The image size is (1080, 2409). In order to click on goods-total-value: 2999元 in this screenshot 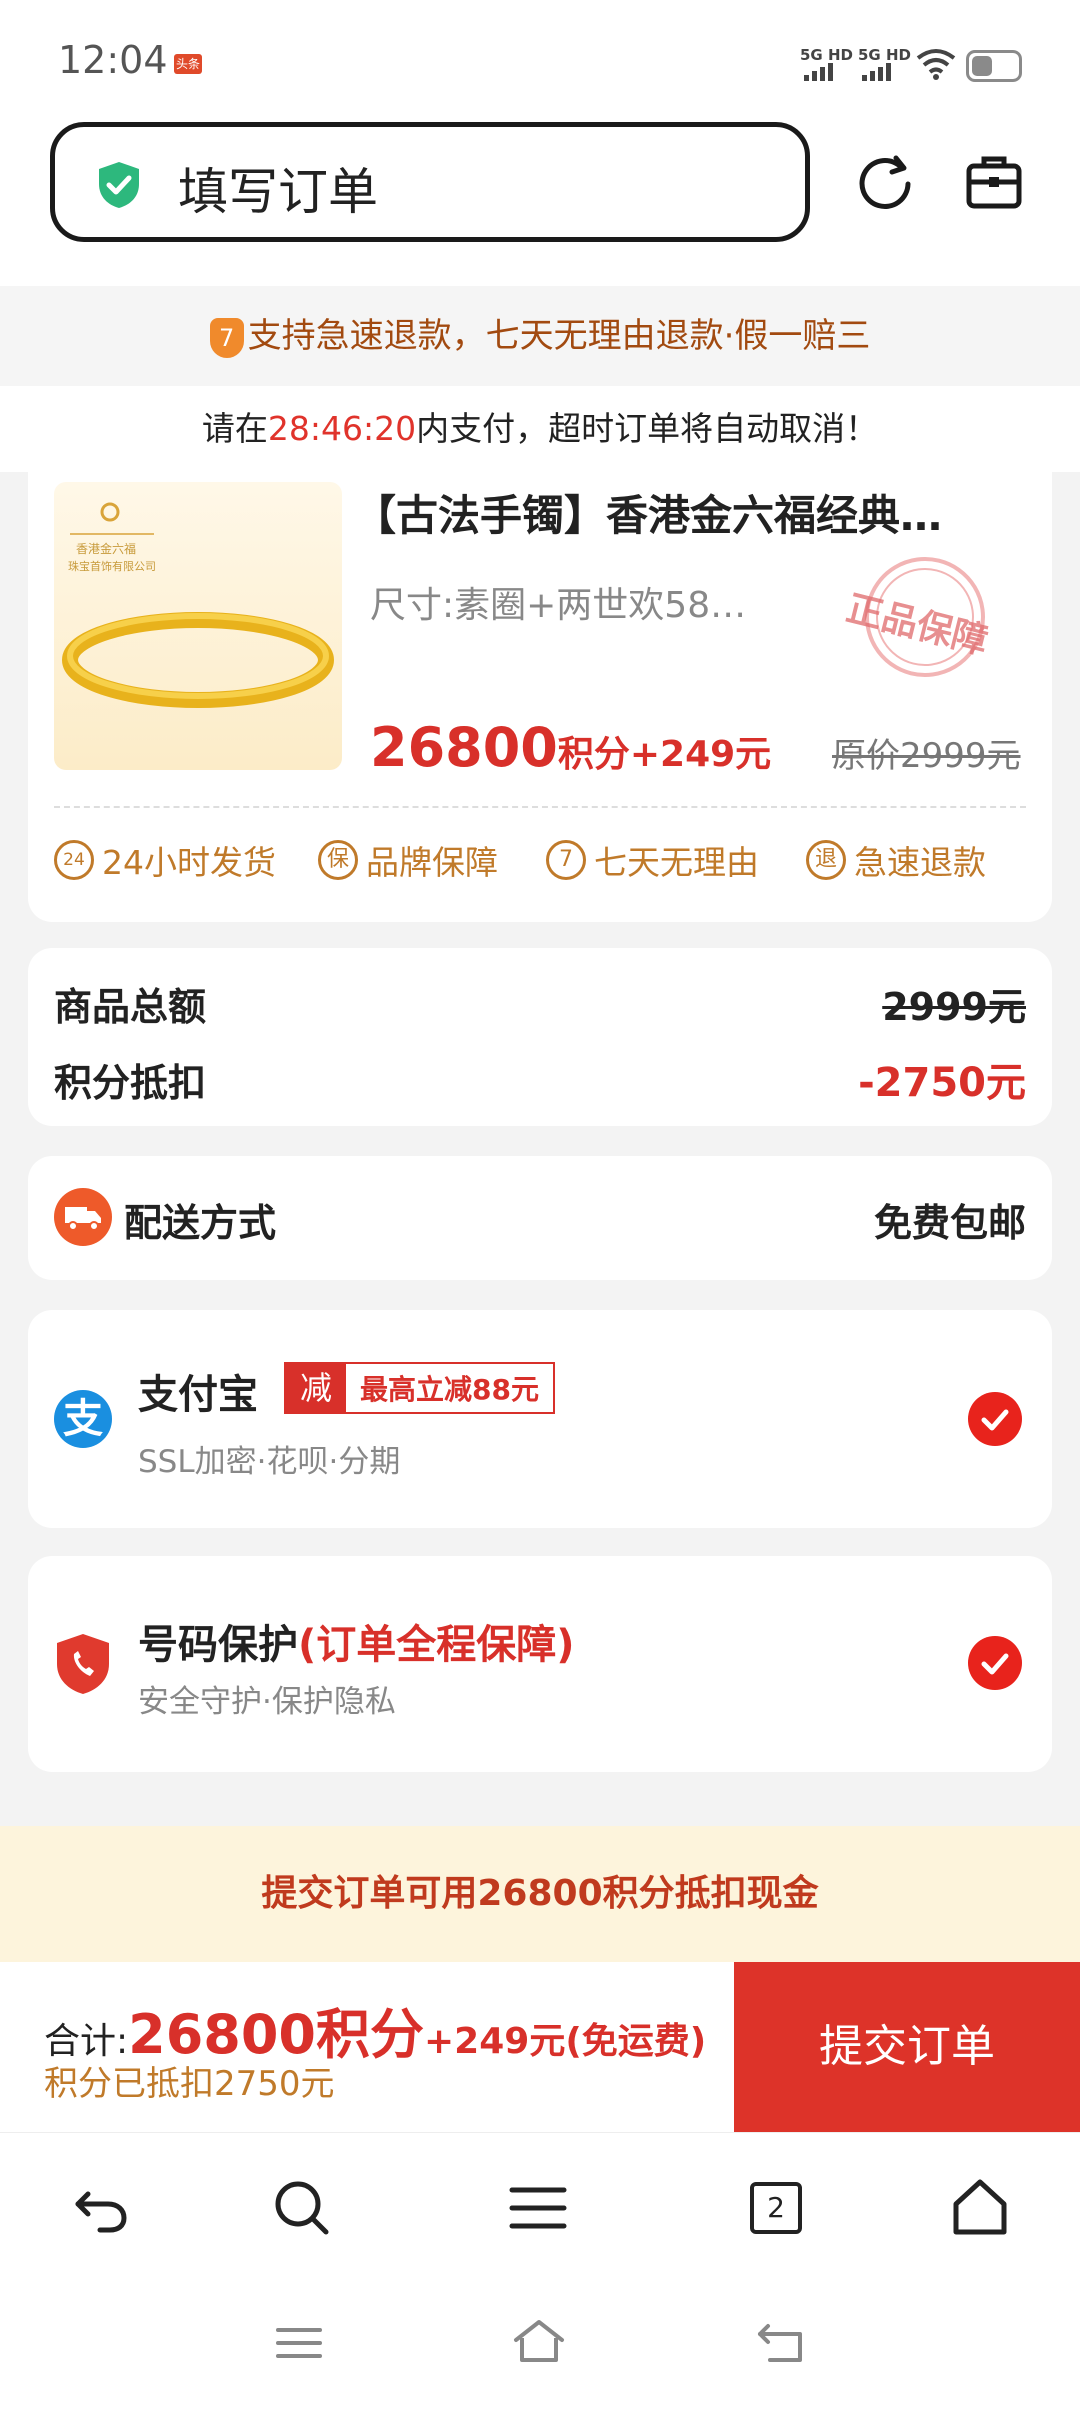, I will do `click(954, 1007)`.